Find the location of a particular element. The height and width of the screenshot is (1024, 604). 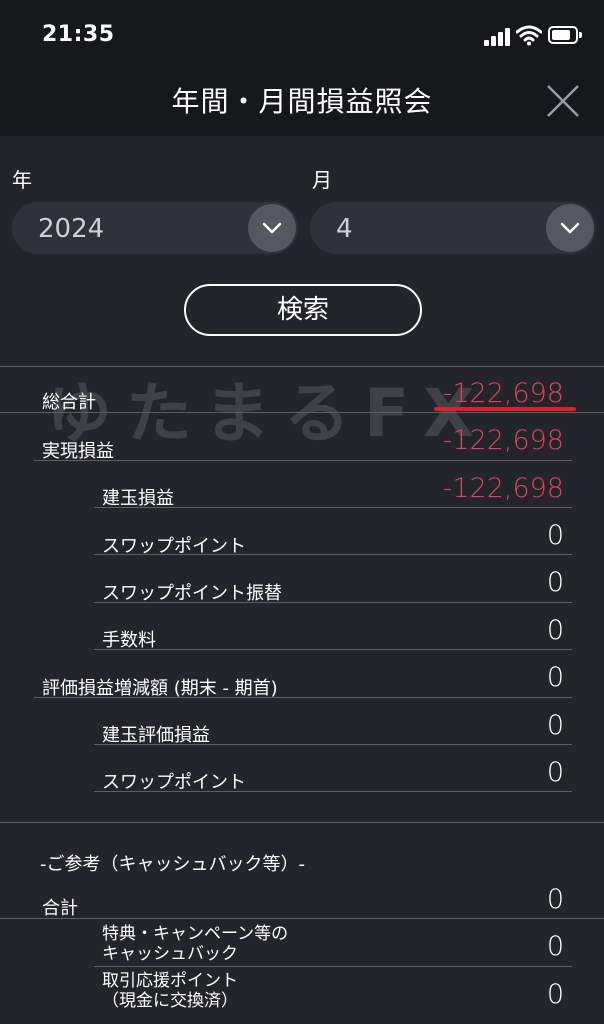

month-select: 4 is located at coordinates (453, 228).